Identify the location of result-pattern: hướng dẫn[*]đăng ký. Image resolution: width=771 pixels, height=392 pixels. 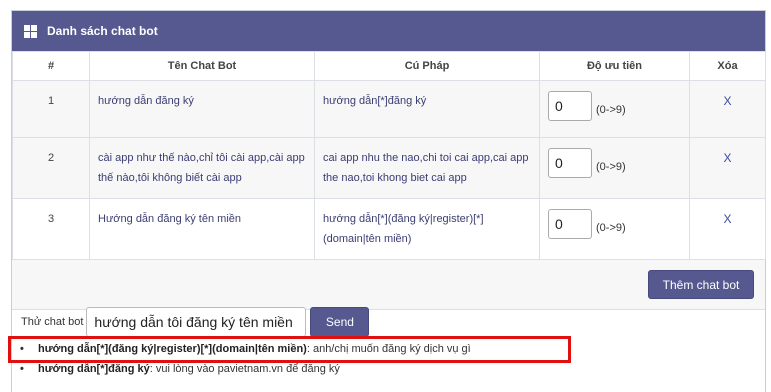
(94, 369).